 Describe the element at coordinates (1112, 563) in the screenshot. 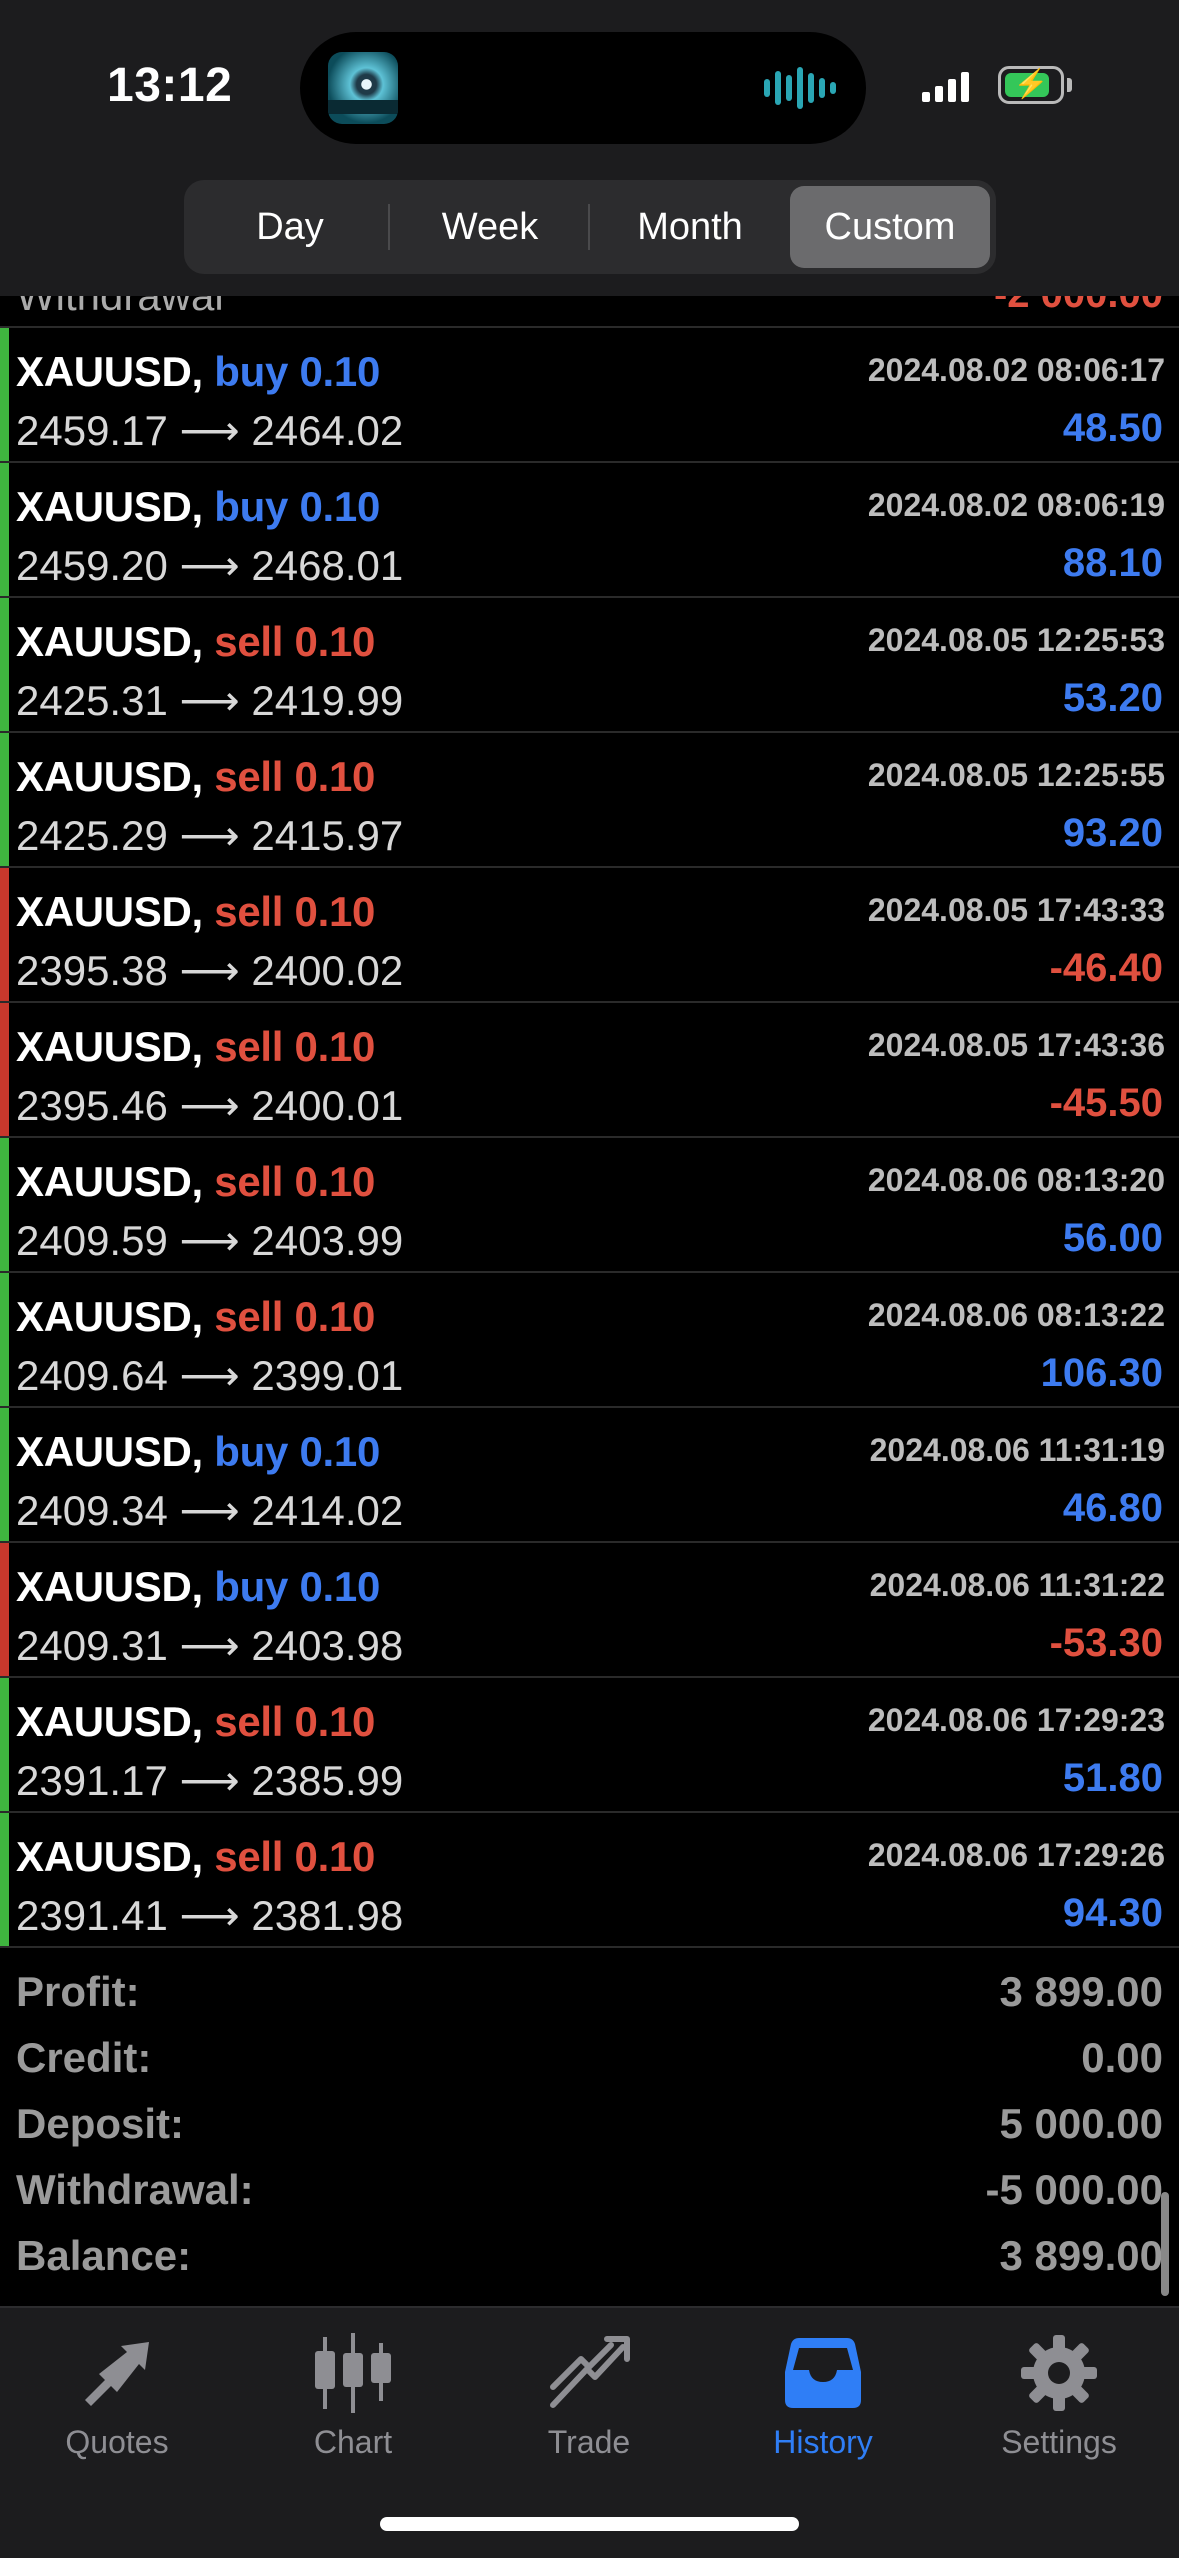

I see `trade-profit: 88.10` at that location.